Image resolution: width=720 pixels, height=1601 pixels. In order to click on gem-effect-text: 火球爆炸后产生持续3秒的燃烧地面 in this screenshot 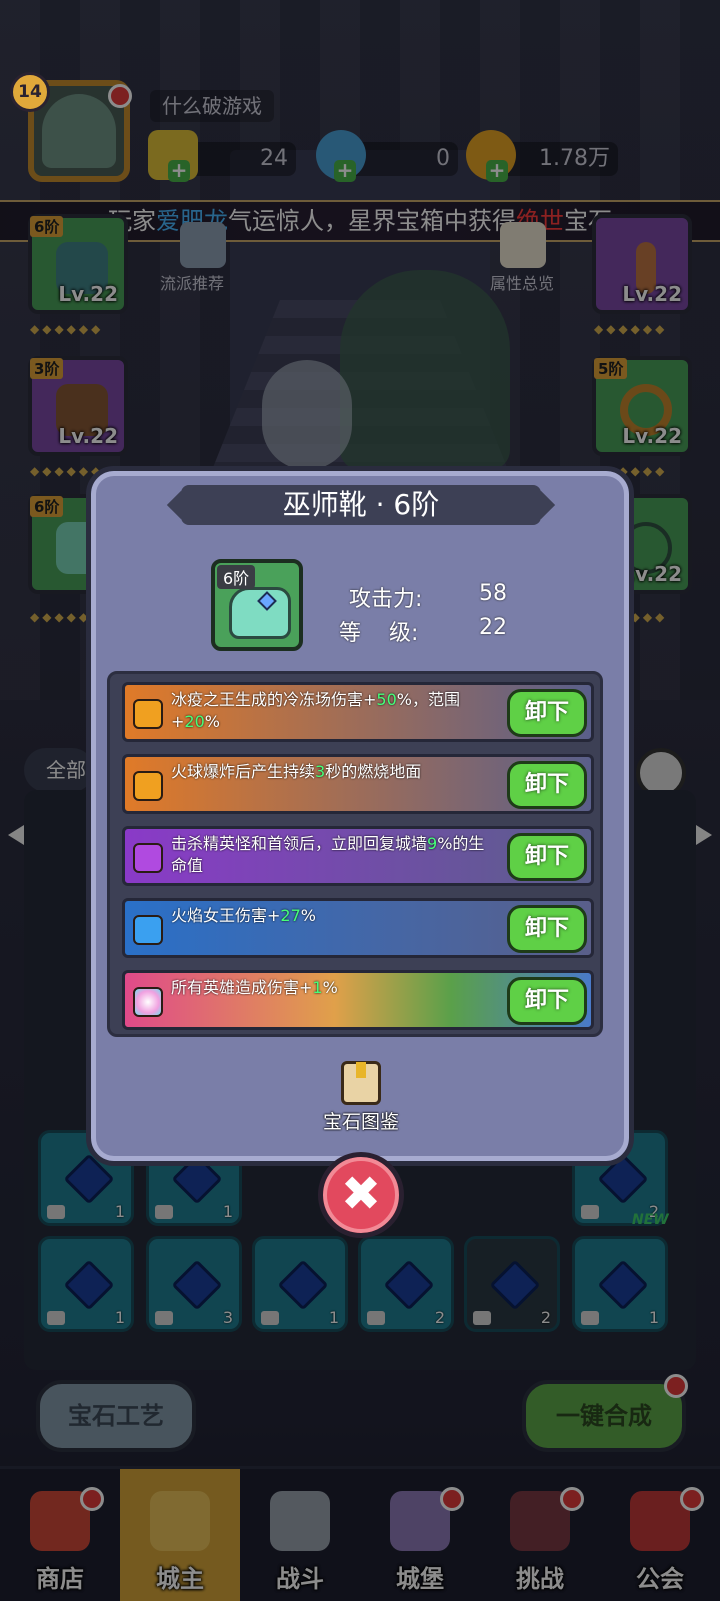, I will do `click(296, 771)`.